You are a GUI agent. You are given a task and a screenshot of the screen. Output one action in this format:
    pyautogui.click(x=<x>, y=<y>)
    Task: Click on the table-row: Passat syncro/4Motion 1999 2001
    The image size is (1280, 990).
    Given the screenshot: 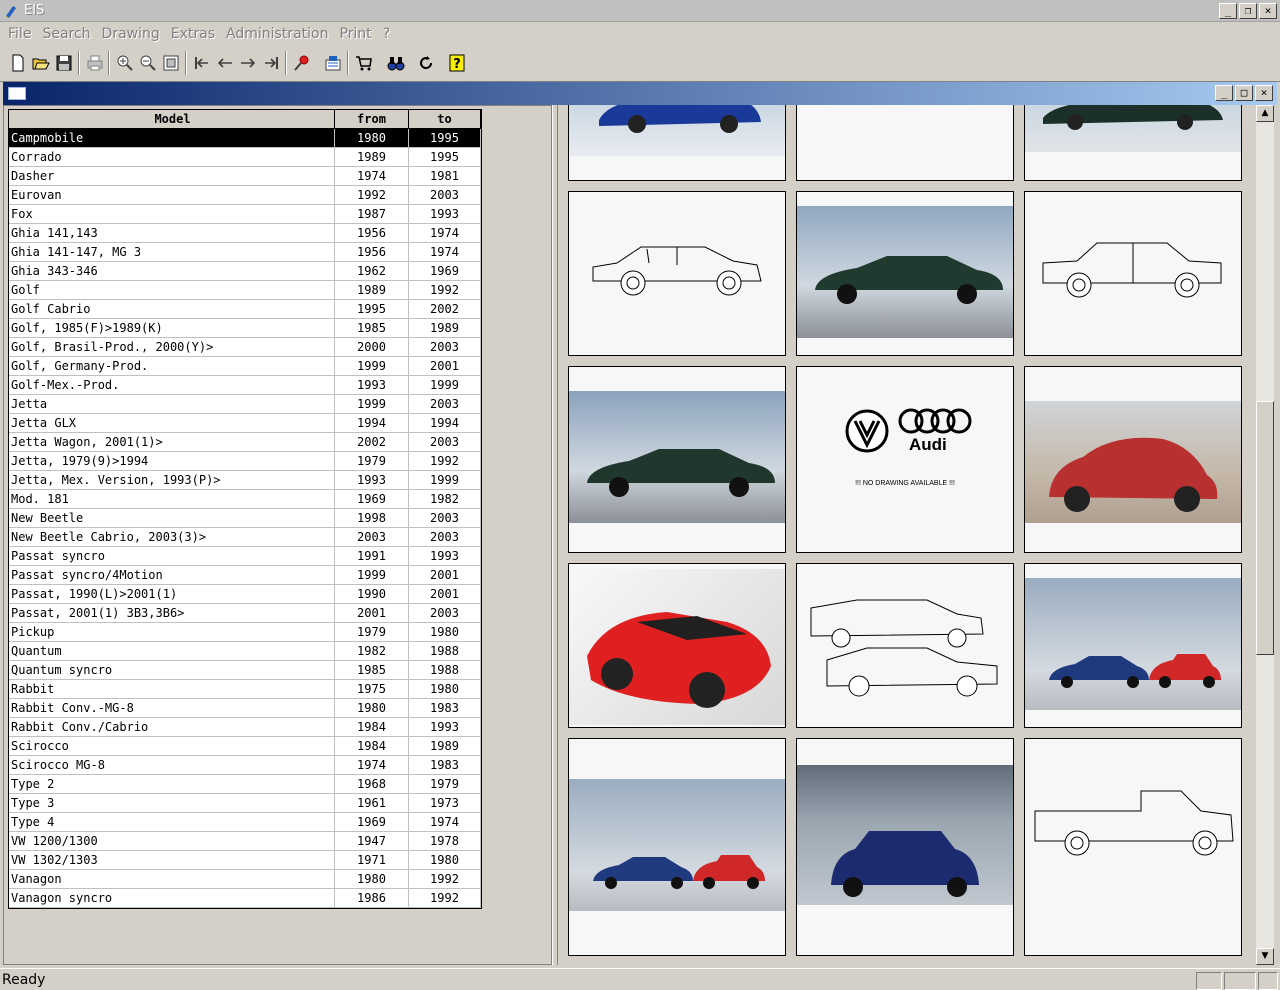 What is the action you would take?
    pyautogui.click(x=245, y=575)
    